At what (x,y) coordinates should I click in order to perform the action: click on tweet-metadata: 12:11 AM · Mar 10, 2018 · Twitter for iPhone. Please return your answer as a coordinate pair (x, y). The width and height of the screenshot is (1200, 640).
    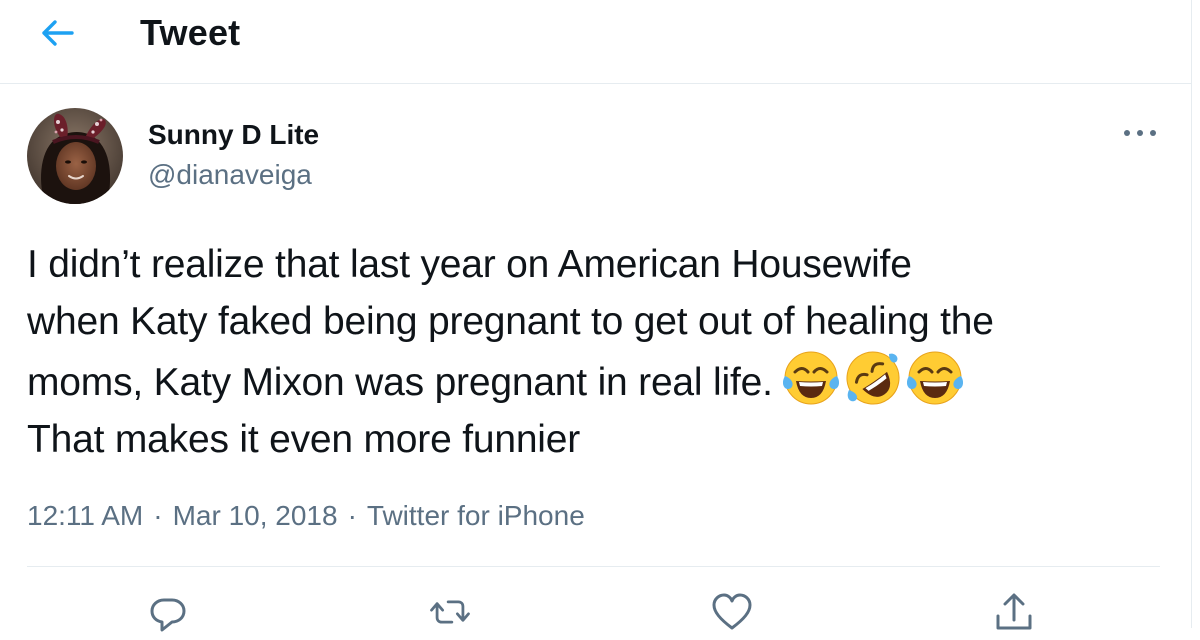
    Looking at the image, I should click on (306, 516).